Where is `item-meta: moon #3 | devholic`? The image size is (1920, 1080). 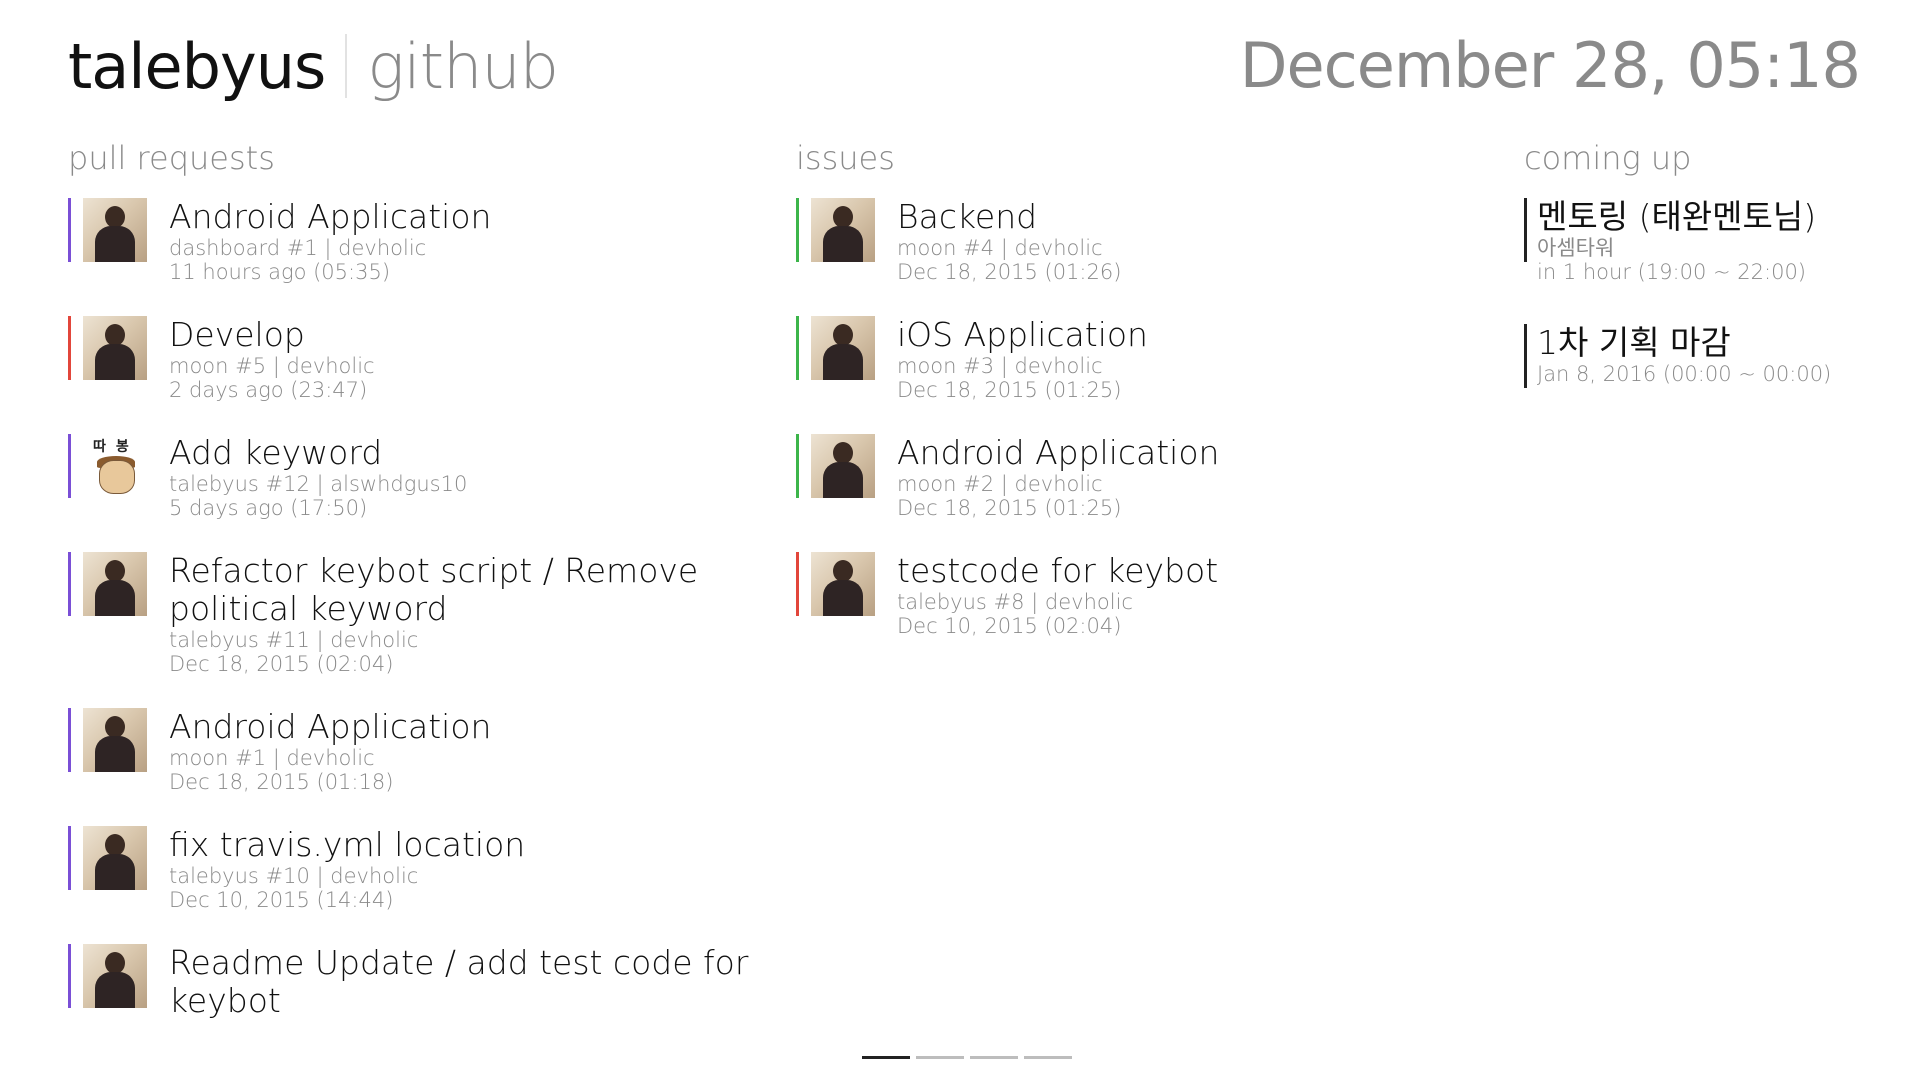
item-meta: moon #3 | devholic is located at coordinates (1000, 366).